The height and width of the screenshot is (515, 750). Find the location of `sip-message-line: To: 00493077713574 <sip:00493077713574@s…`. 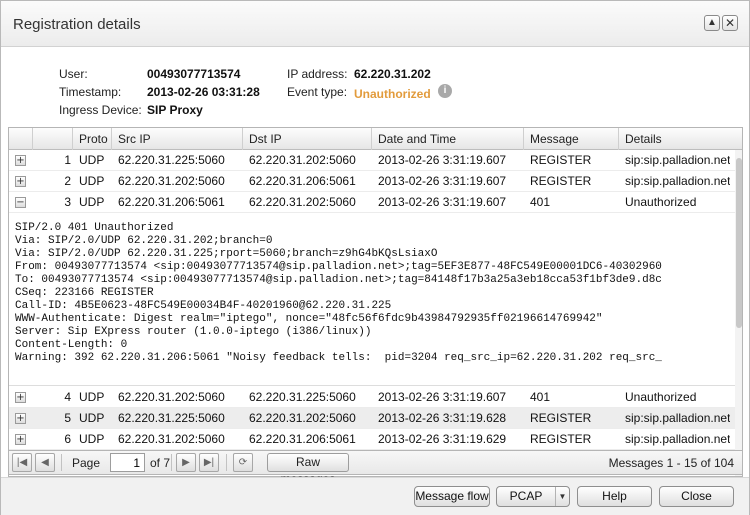

sip-message-line: To: 00493077713574 <sip:00493077713574@s… is located at coordinates (338, 280).